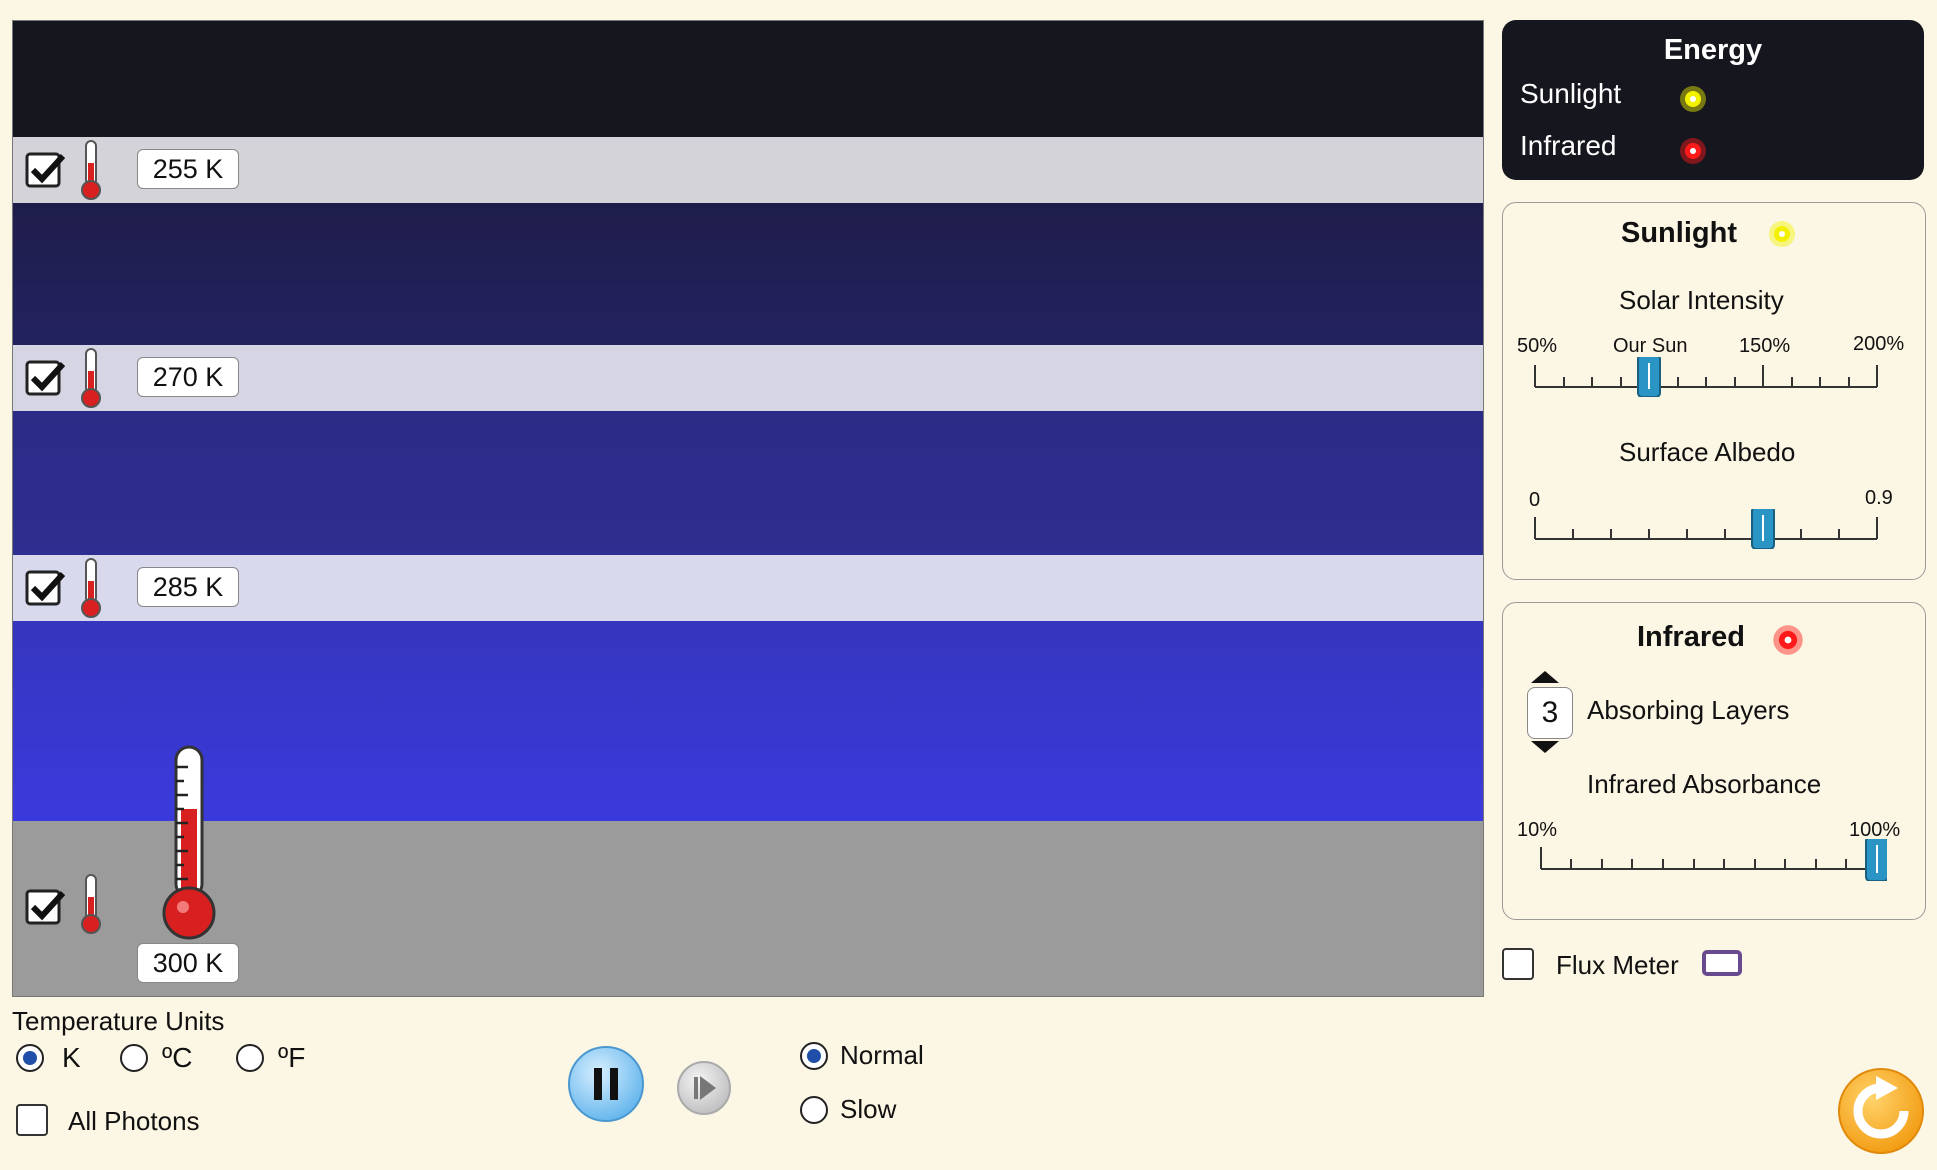 The width and height of the screenshot is (1937, 1170). What do you see at coordinates (1763, 529) in the screenshot?
I see `surface-albedo-thumb` at bounding box center [1763, 529].